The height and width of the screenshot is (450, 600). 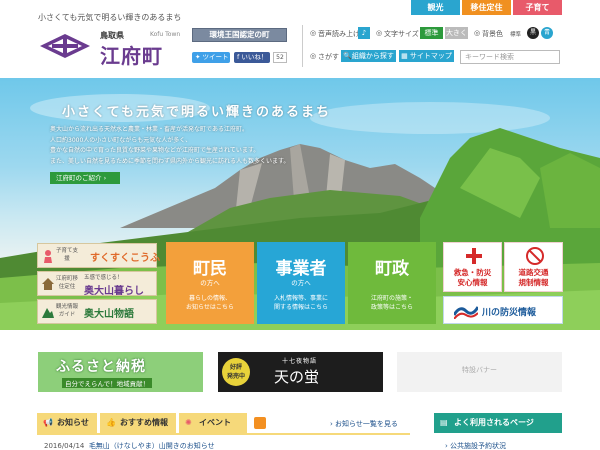 What do you see at coordinates (515, 34) in the screenshot?
I see `bg-normal-button: 標準` at bounding box center [515, 34].